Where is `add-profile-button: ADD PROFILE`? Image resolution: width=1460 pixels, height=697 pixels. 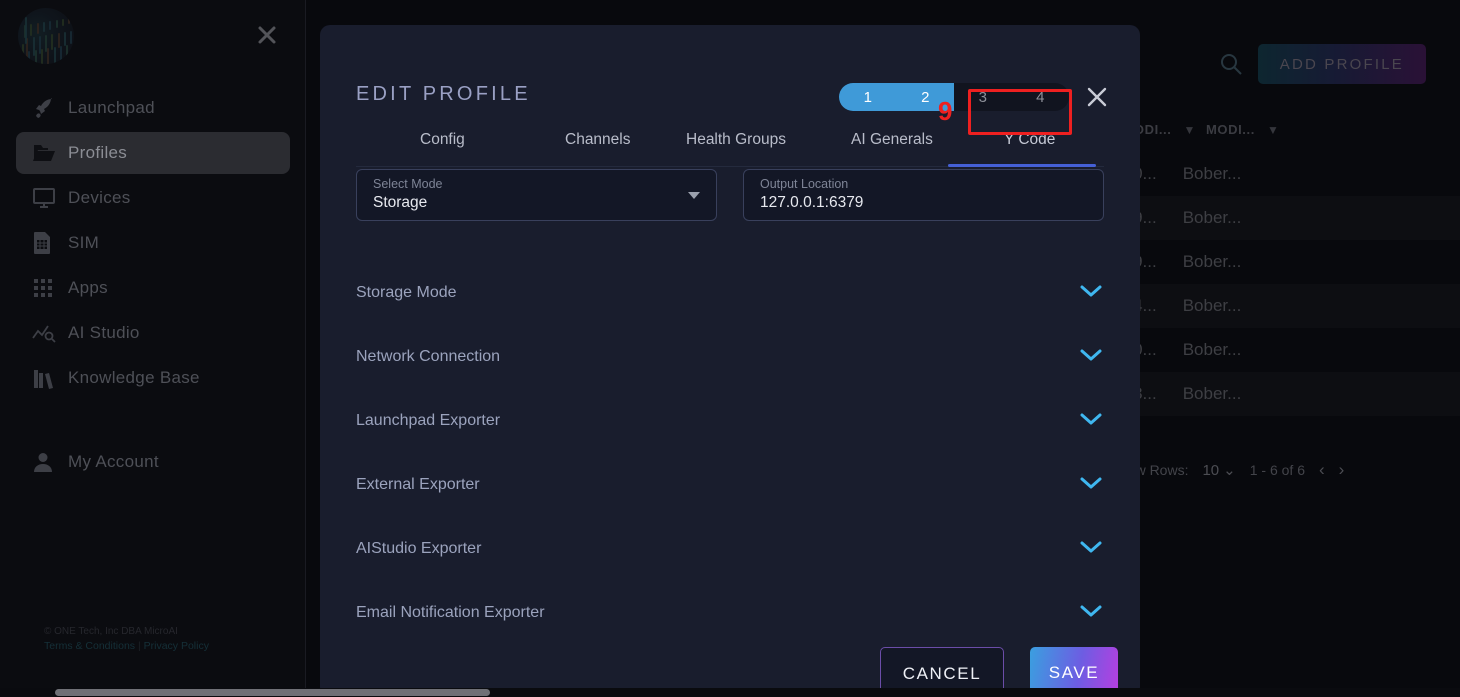 add-profile-button: ADD PROFILE is located at coordinates (1341, 64).